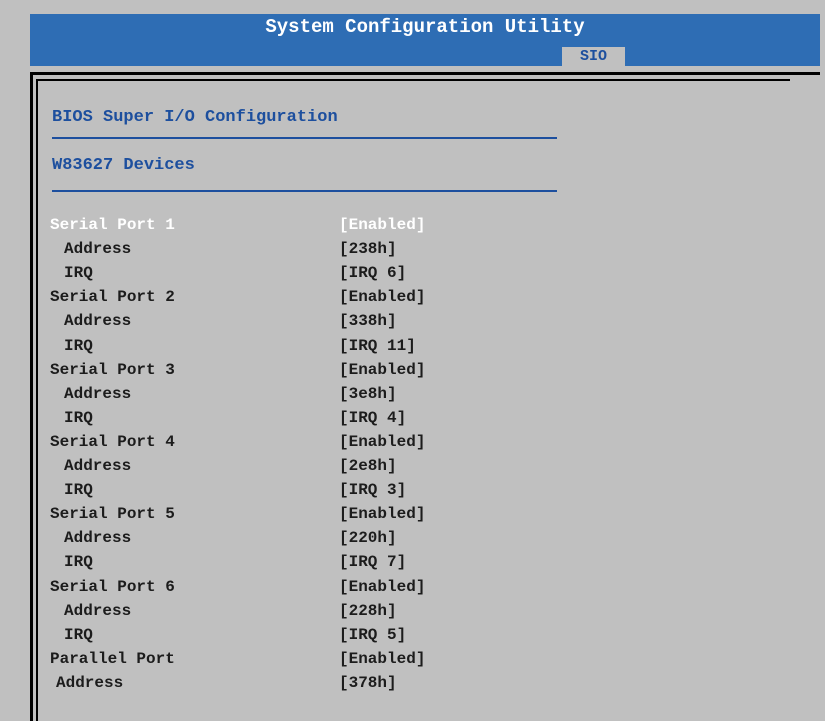 This screenshot has width=825, height=721. Describe the element at coordinates (372, 562) in the screenshot. I see `setting-value: [IRQ 7]` at that location.